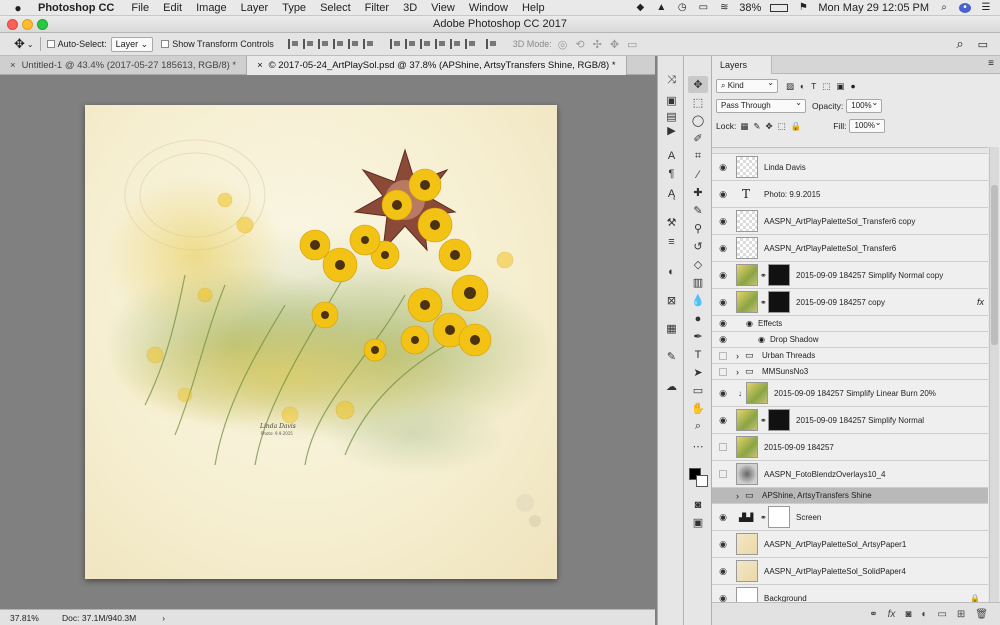 The height and width of the screenshot is (625, 1000). What do you see at coordinates (671, 130) in the screenshot?
I see `actions-icon: ▶` at bounding box center [671, 130].